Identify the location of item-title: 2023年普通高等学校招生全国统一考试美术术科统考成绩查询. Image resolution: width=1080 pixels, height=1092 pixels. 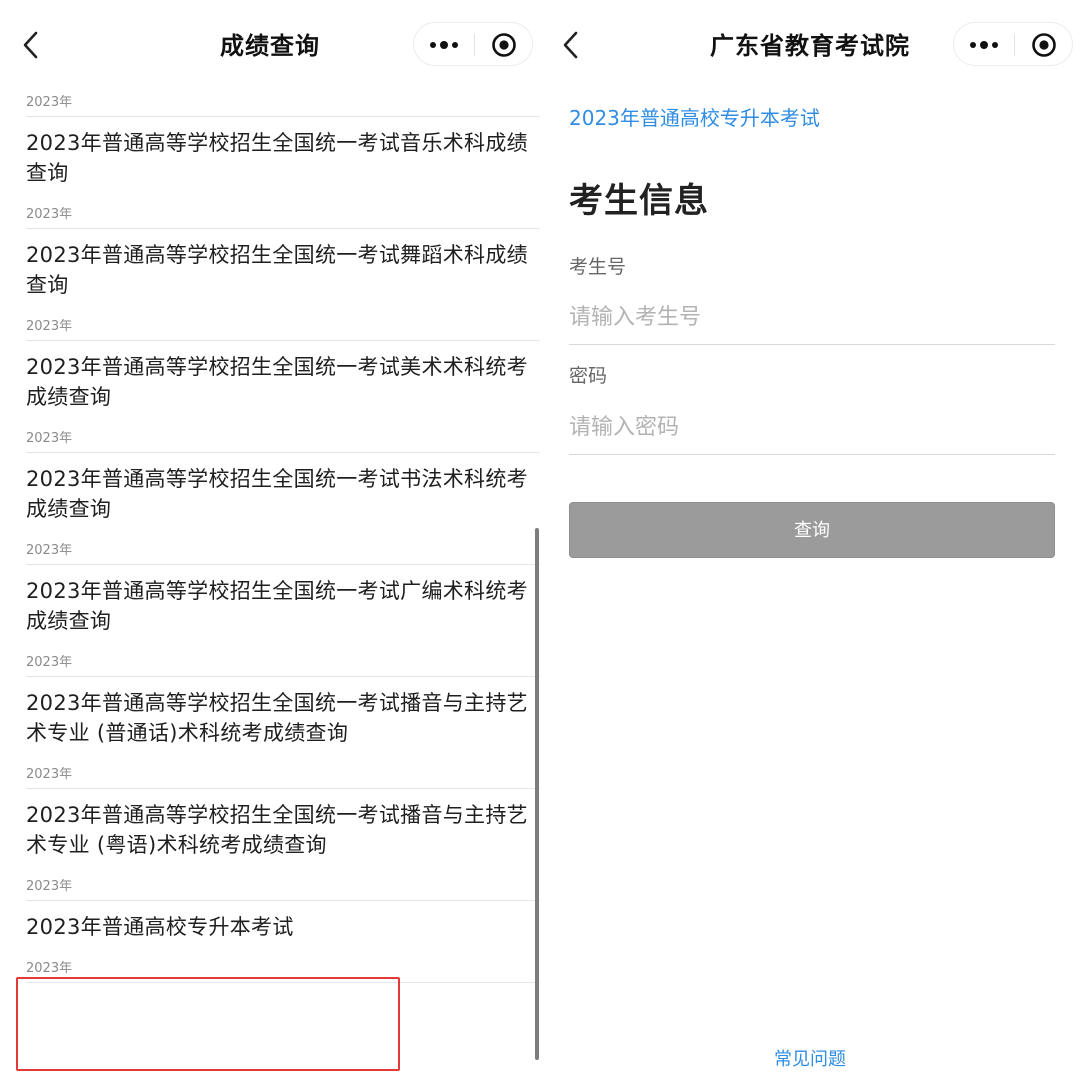
(283, 383).